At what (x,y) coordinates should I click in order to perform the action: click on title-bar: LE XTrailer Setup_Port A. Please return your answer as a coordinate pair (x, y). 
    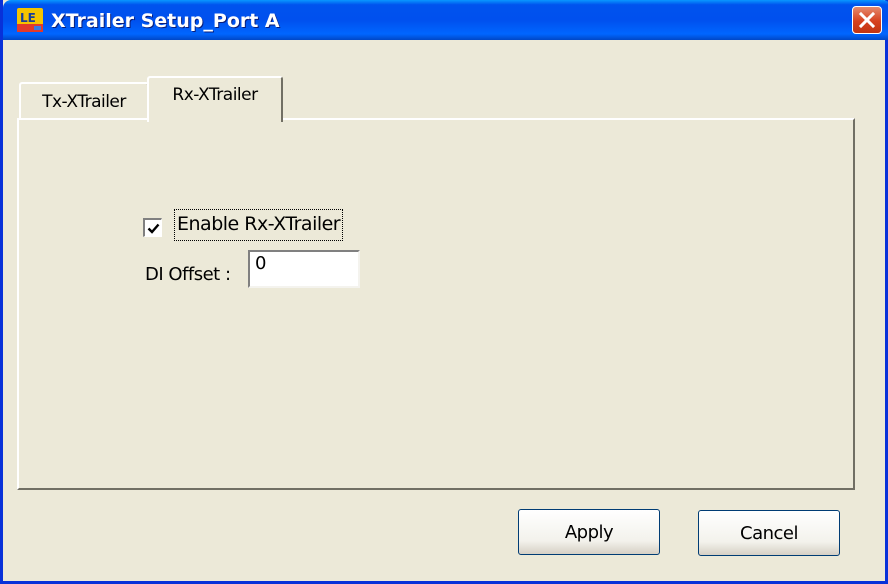
    Looking at the image, I should click on (445, 20).